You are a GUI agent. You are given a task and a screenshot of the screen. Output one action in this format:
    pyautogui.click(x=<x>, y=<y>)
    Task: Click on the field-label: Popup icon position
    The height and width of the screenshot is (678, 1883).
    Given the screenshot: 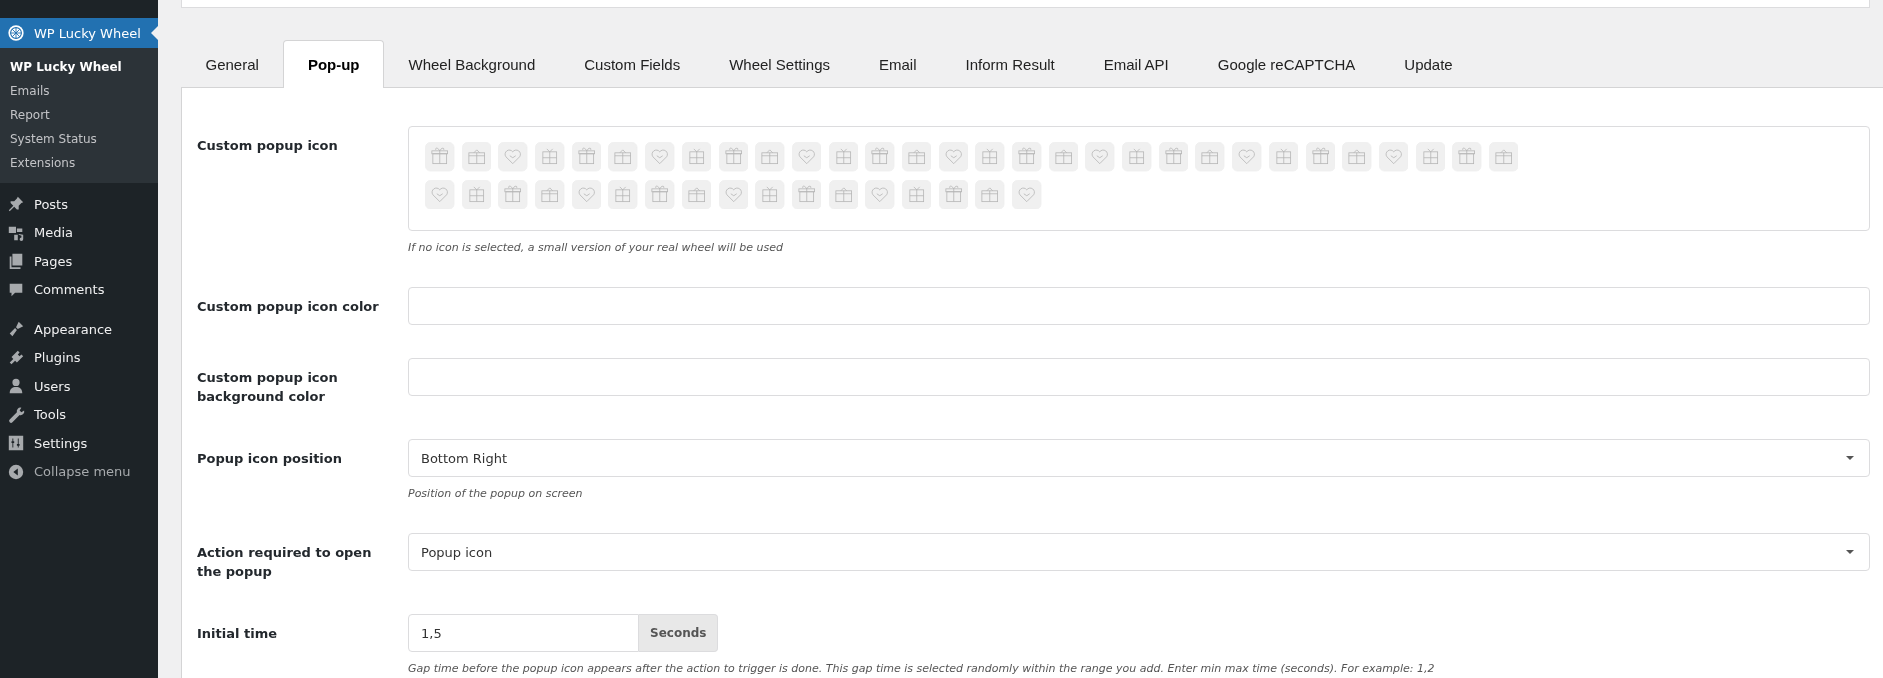 What is the action you would take?
    pyautogui.click(x=270, y=459)
    